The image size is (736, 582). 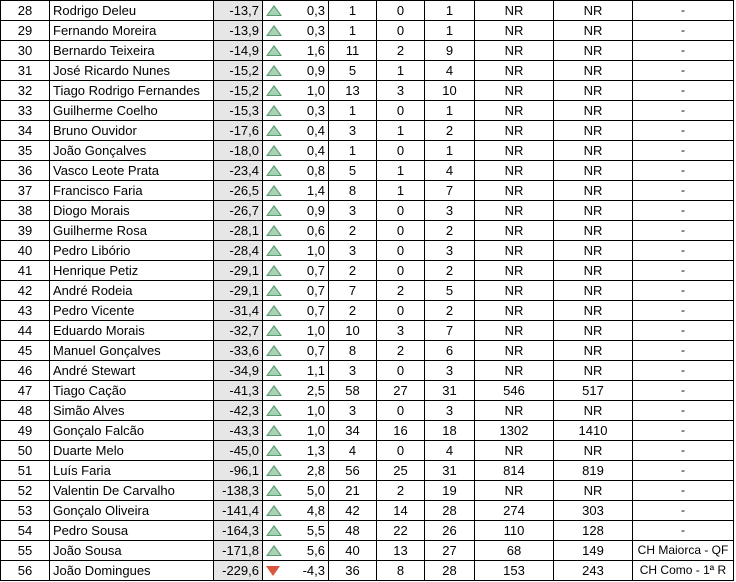 What do you see at coordinates (25, 290) in the screenshot?
I see `rank-cell: 42` at bounding box center [25, 290].